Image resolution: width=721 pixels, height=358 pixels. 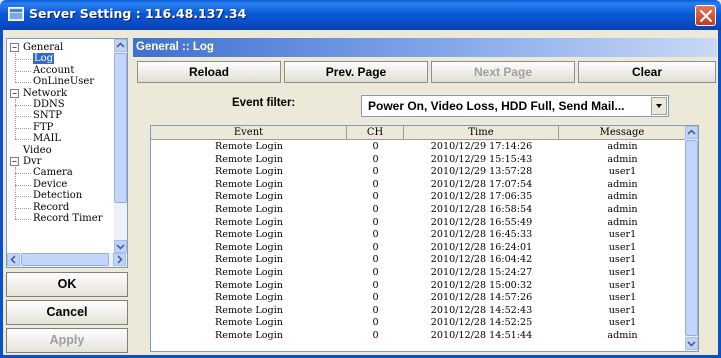 What do you see at coordinates (481, 209) in the screenshot?
I see `time-cell: 2010/12/28 16:58:54` at bounding box center [481, 209].